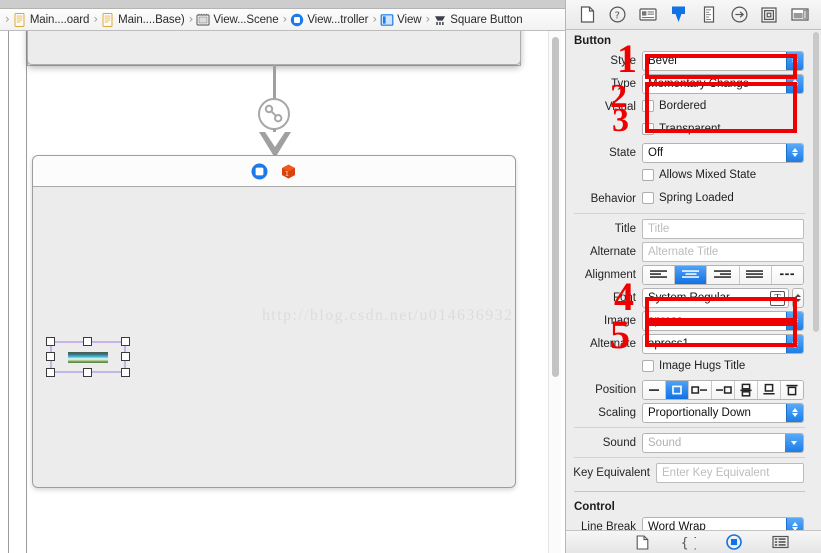 The height and width of the screenshot is (553, 821). Describe the element at coordinates (795, 80) in the screenshot. I see `chevron-up-icon` at that location.